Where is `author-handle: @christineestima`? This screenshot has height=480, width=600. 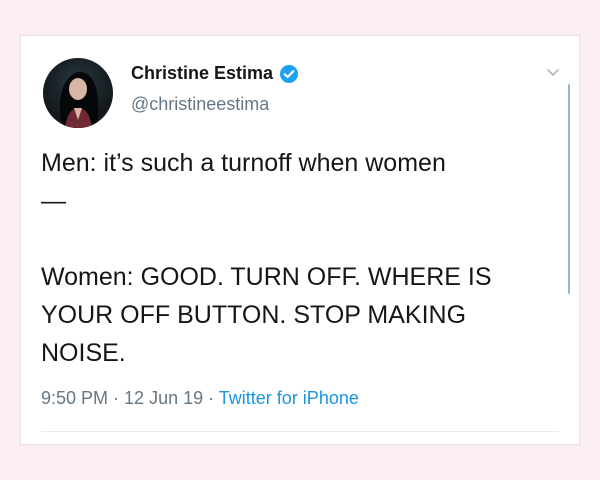
author-handle: @christineestima is located at coordinates (200, 104).